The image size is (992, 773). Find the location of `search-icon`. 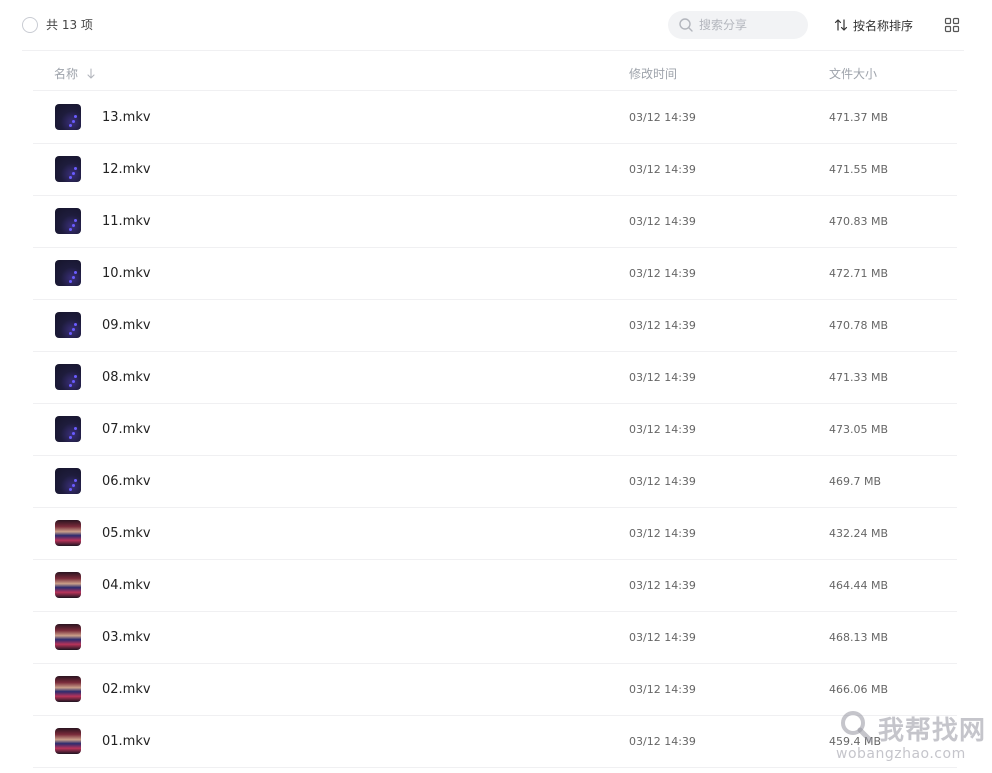

search-icon is located at coordinates (686, 25).